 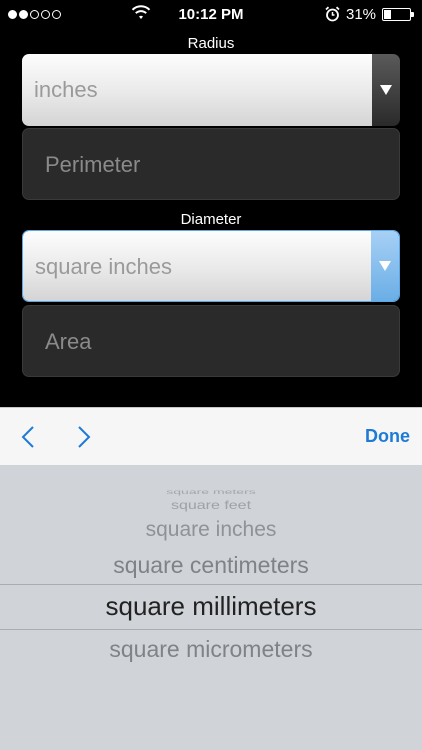 I want to click on picker-option: square meters, so click(x=211, y=491).